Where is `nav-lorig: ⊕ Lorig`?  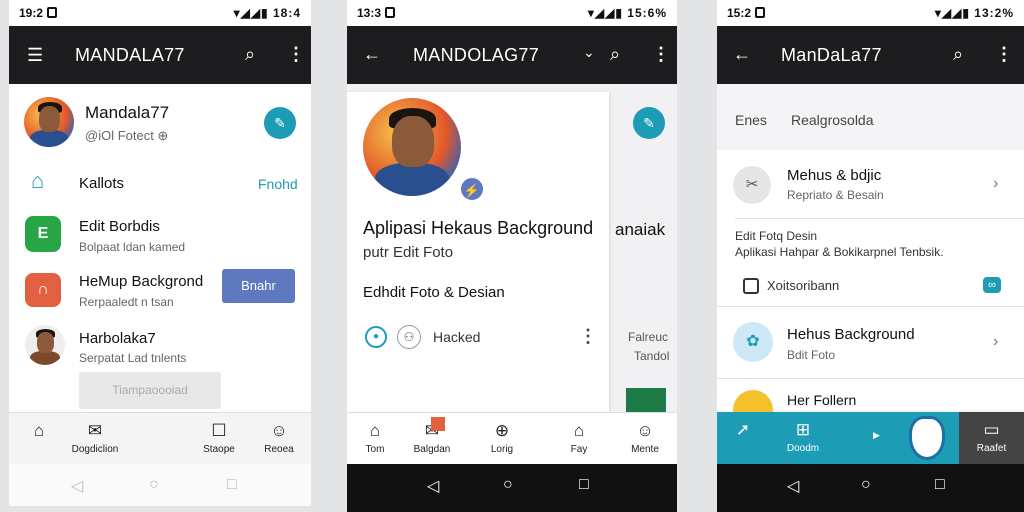
nav-lorig: ⊕ Lorig is located at coordinates (502, 438).